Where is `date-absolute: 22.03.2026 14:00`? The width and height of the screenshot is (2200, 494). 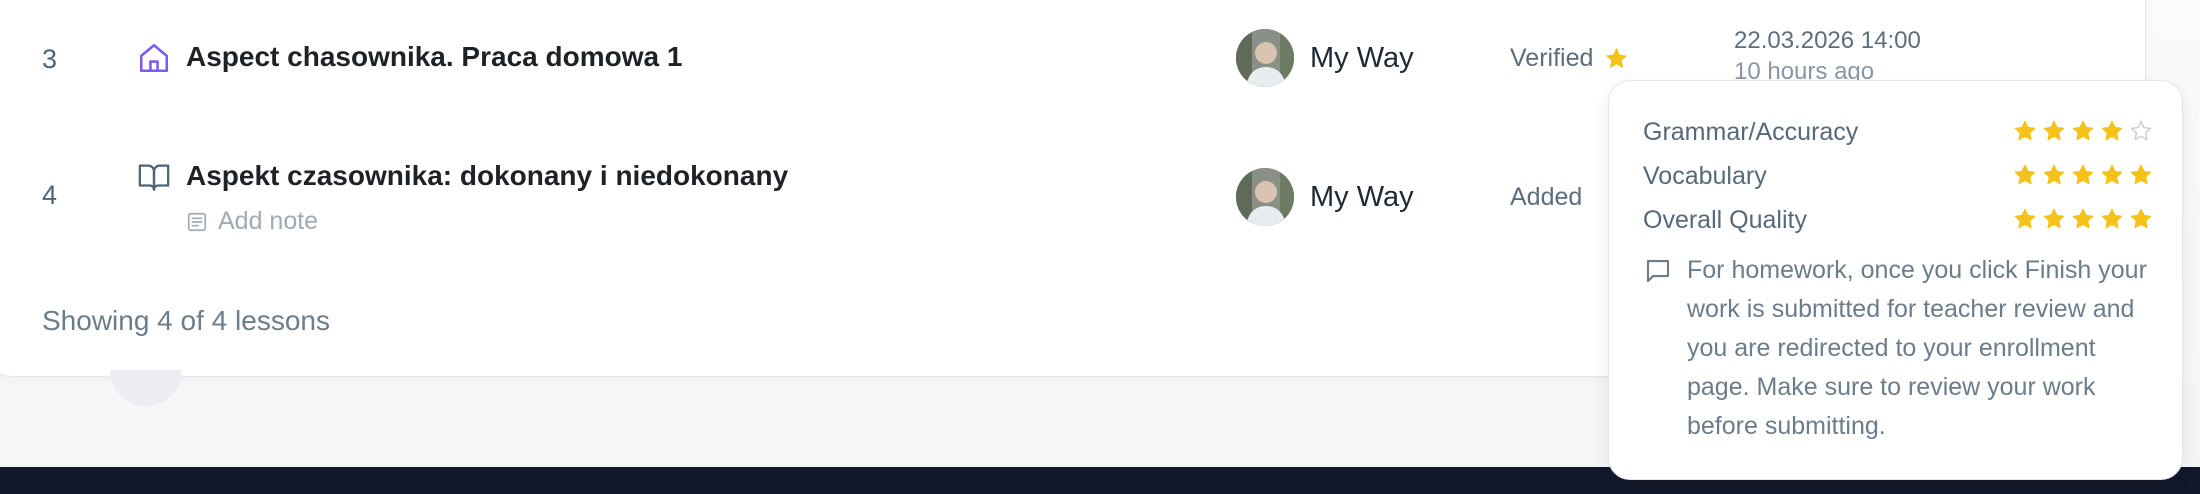
date-absolute: 22.03.2026 14:00 is located at coordinates (1827, 40).